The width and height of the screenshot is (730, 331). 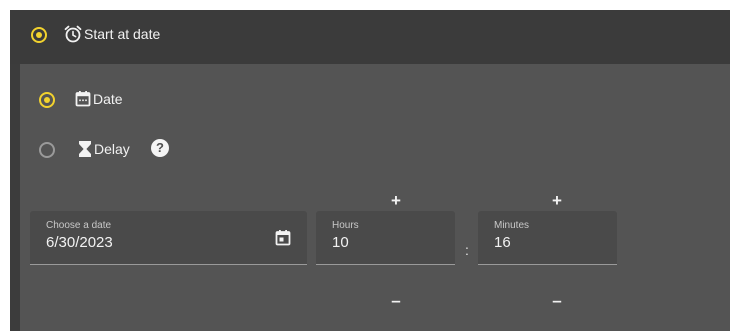 What do you see at coordinates (122, 34) in the screenshot?
I see `start-at-date-label: Start at date` at bounding box center [122, 34].